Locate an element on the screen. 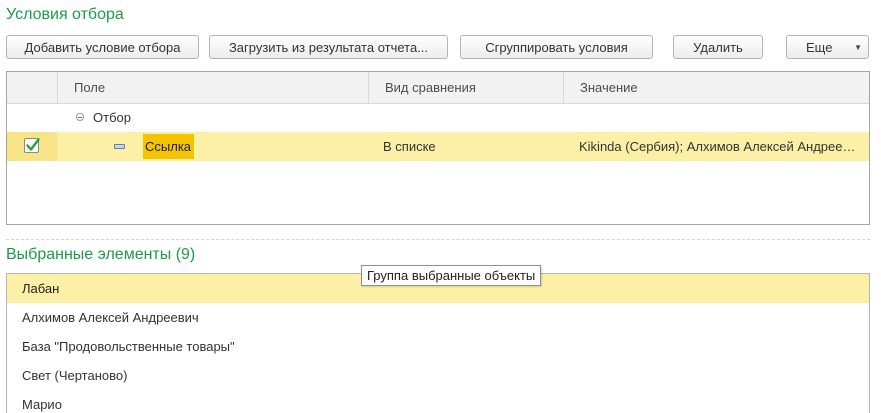  chevron-down-icon: ▼ is located at coordinates (858, 47).